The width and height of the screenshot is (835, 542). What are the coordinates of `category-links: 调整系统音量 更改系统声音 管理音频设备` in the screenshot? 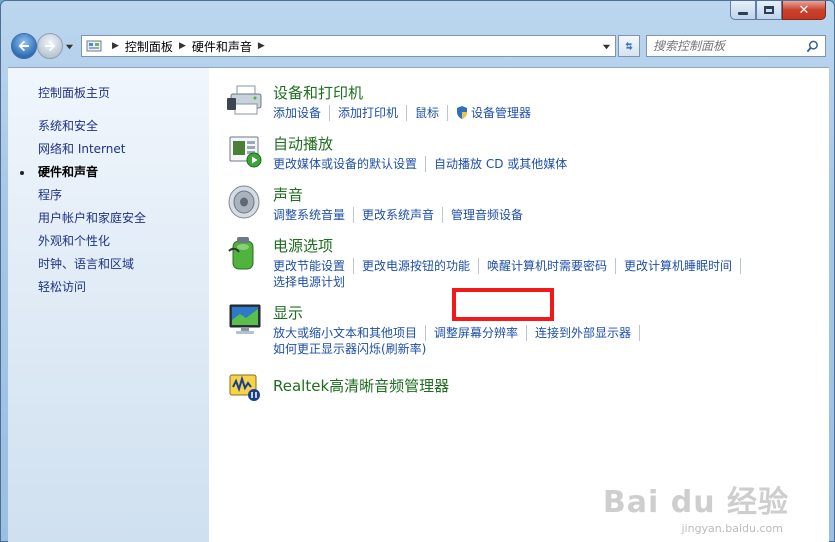 It's located at (406, 215).